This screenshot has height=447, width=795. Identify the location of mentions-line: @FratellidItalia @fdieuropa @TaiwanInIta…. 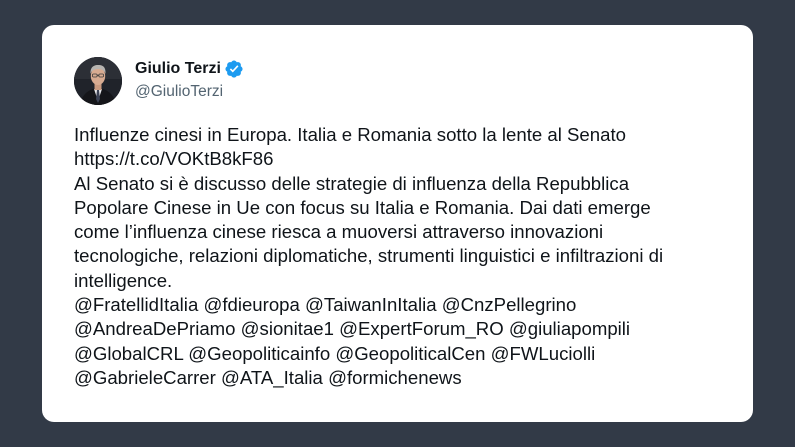
(404, 305).